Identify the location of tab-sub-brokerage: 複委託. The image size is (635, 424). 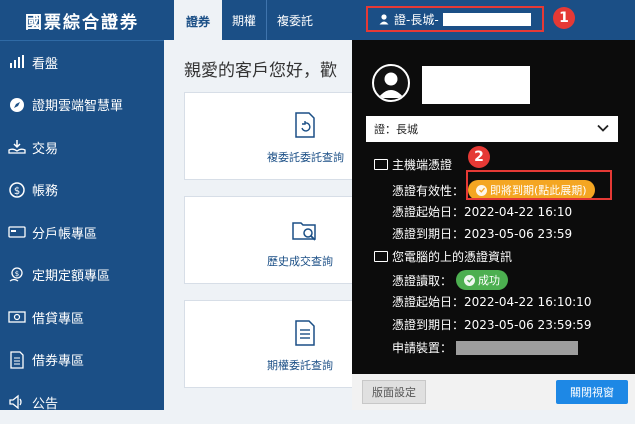
(294, 20).